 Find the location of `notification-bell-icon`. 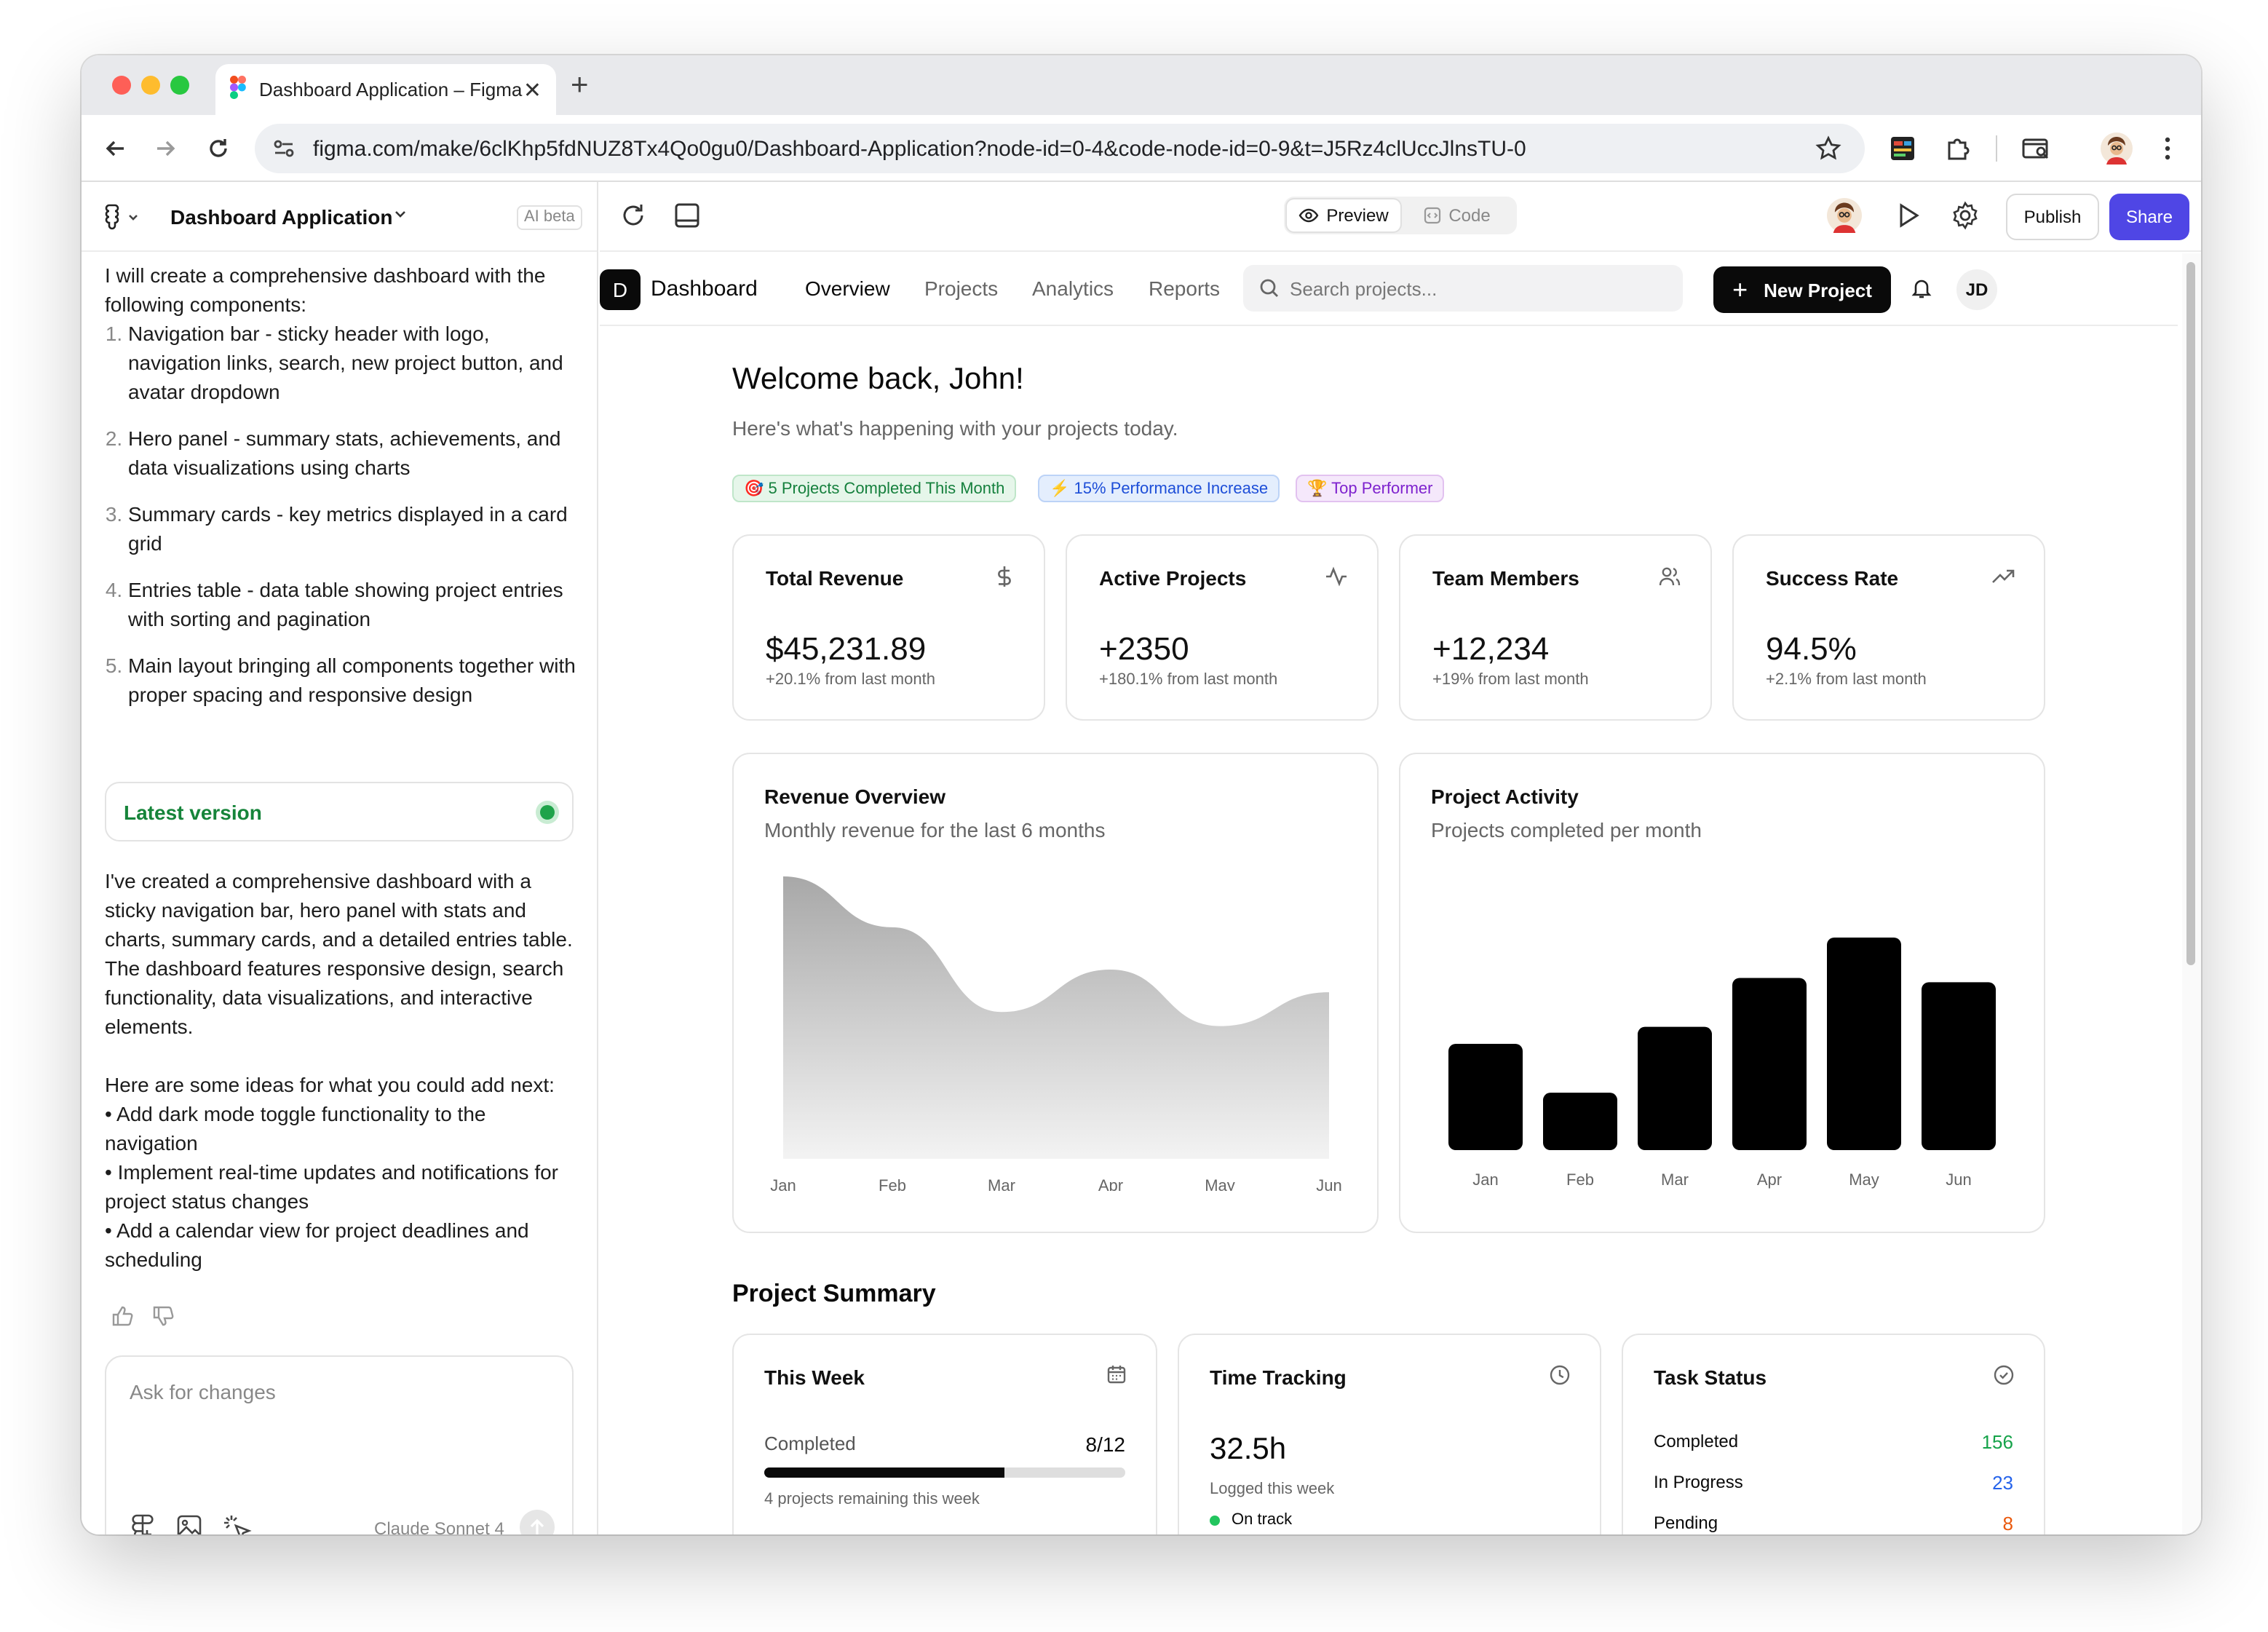

notification-bell-icon is located at coordinates (1921, 288).